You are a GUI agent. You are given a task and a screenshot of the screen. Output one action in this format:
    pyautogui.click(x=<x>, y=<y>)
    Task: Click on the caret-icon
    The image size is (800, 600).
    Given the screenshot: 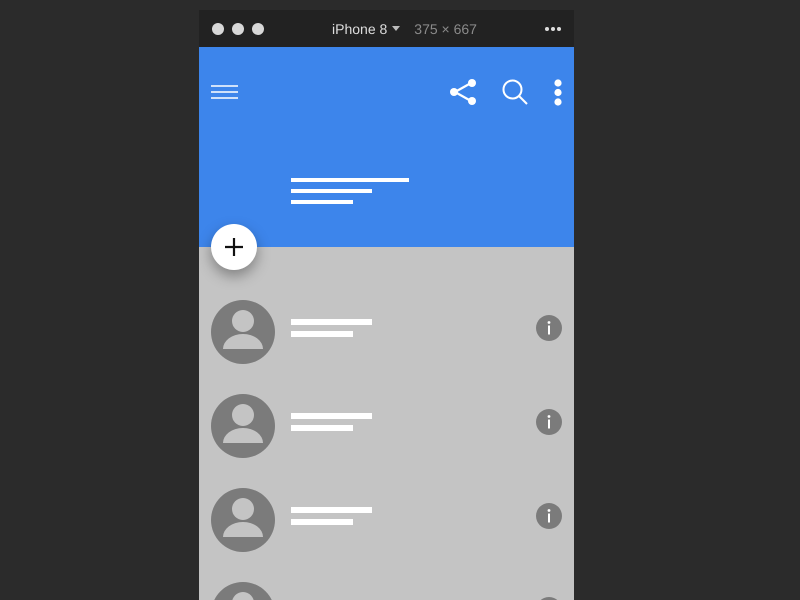 What is the action you would take?
    pyautogui.click(x=396, y=28)
    